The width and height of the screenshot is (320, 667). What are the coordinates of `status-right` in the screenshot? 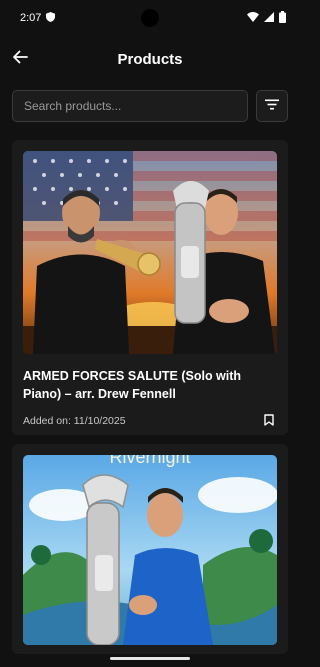 It's located at (266, 18).